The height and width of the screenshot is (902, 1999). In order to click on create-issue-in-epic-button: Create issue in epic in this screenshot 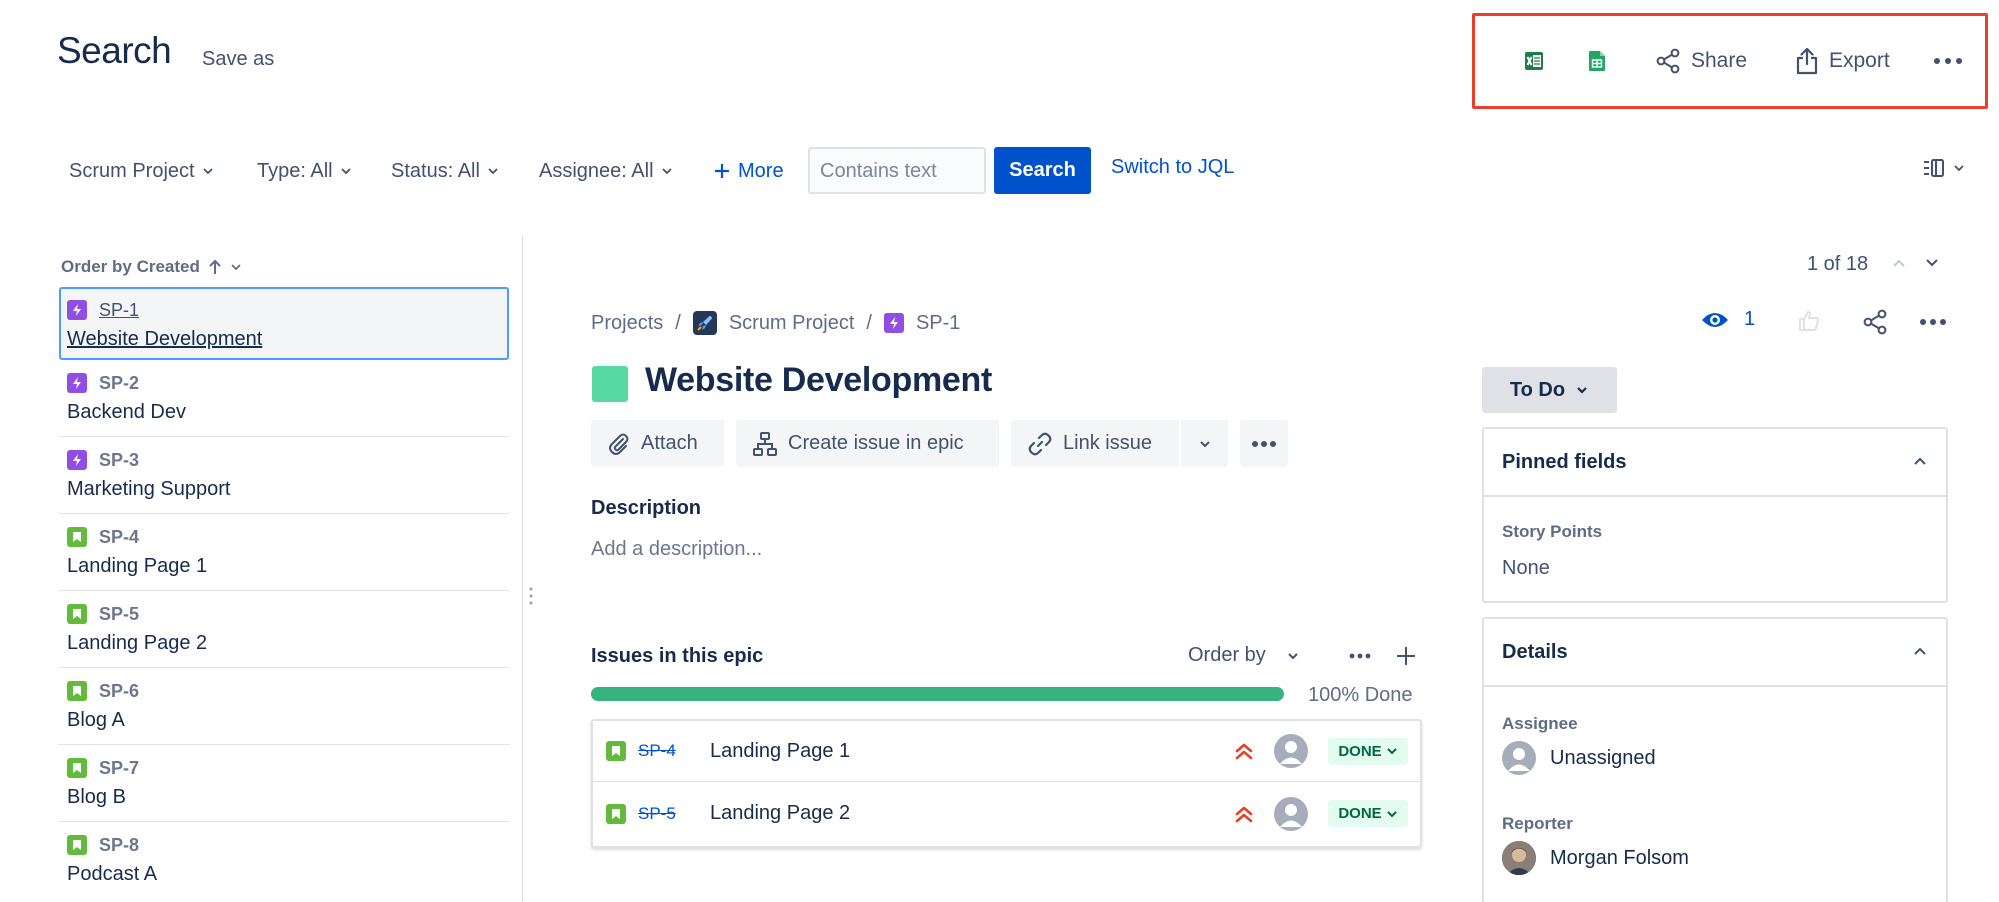, I will do `click(867, 443)`.